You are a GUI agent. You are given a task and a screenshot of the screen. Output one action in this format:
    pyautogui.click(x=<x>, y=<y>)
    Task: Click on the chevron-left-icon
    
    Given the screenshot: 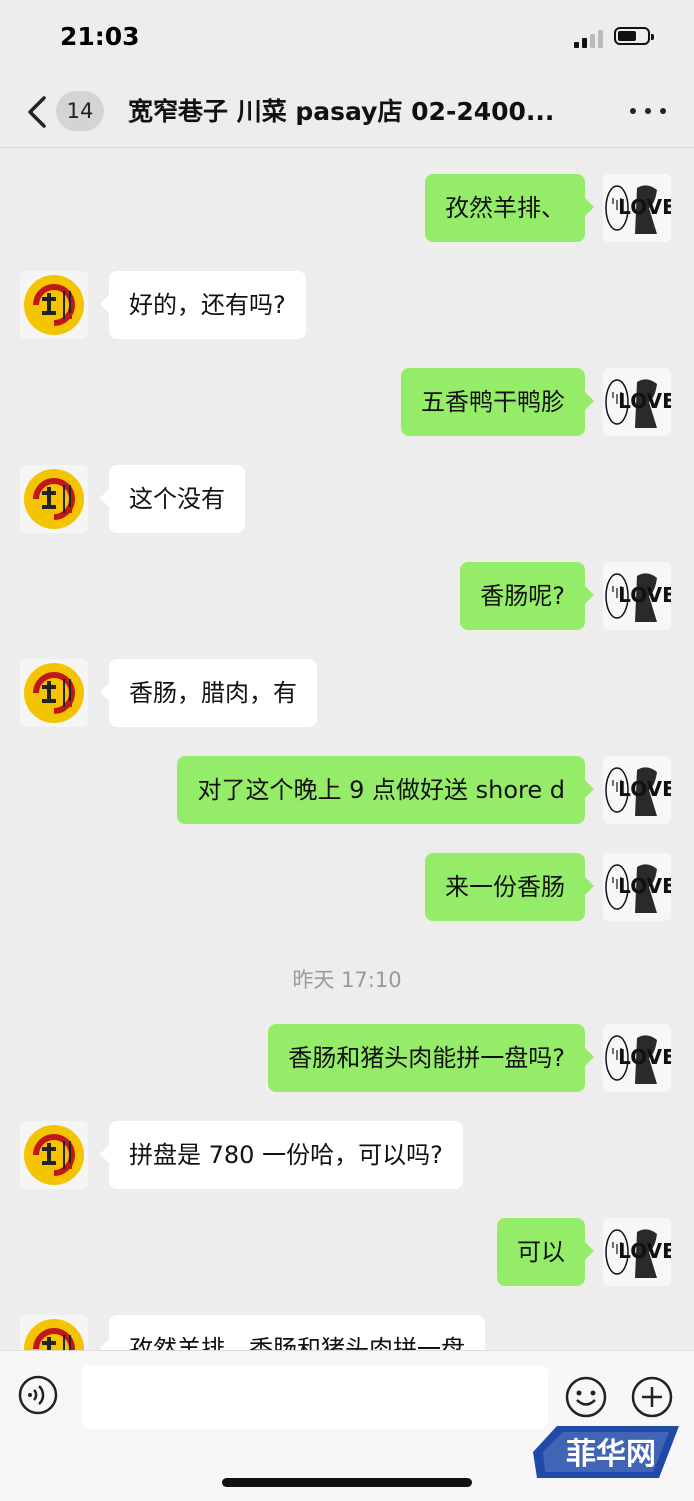 What is the action you would take?
    pyautogui.click(x=37, y=112)
    